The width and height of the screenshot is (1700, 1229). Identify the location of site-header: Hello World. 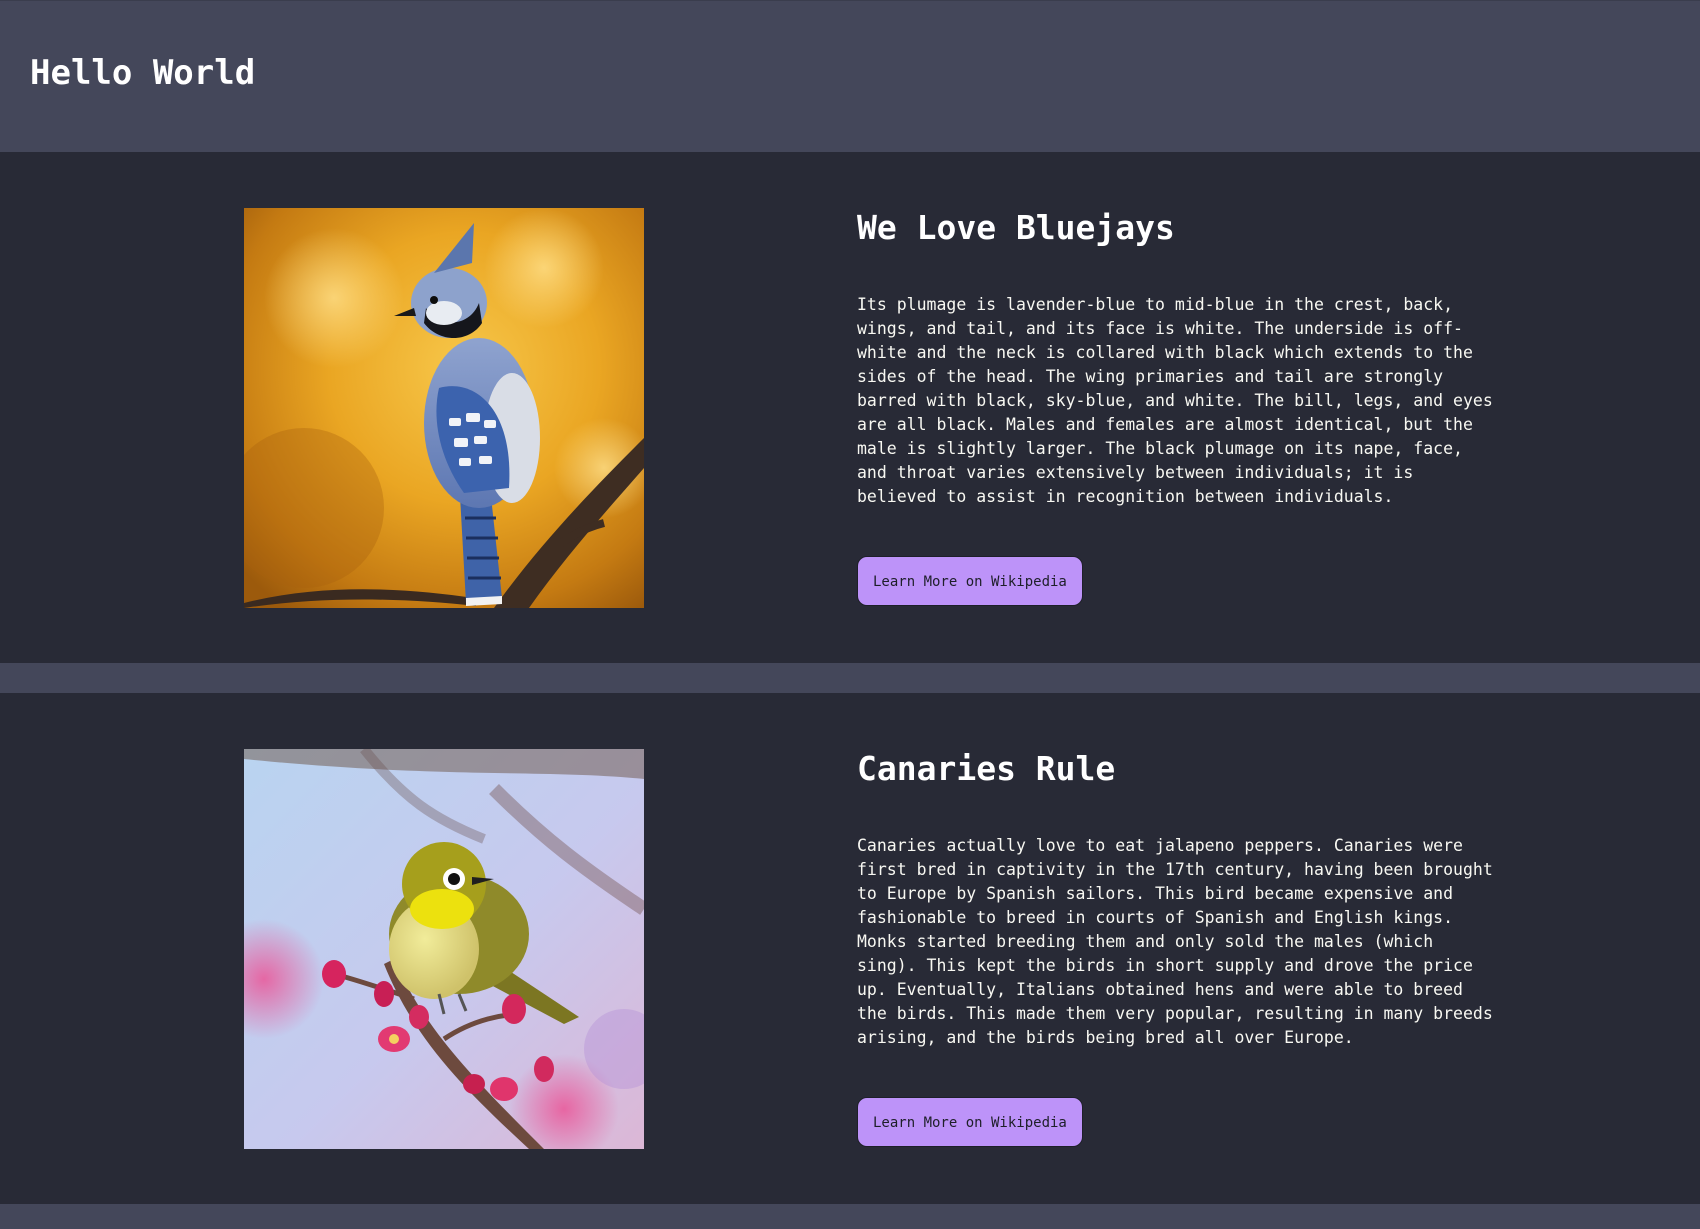
(850, 76).